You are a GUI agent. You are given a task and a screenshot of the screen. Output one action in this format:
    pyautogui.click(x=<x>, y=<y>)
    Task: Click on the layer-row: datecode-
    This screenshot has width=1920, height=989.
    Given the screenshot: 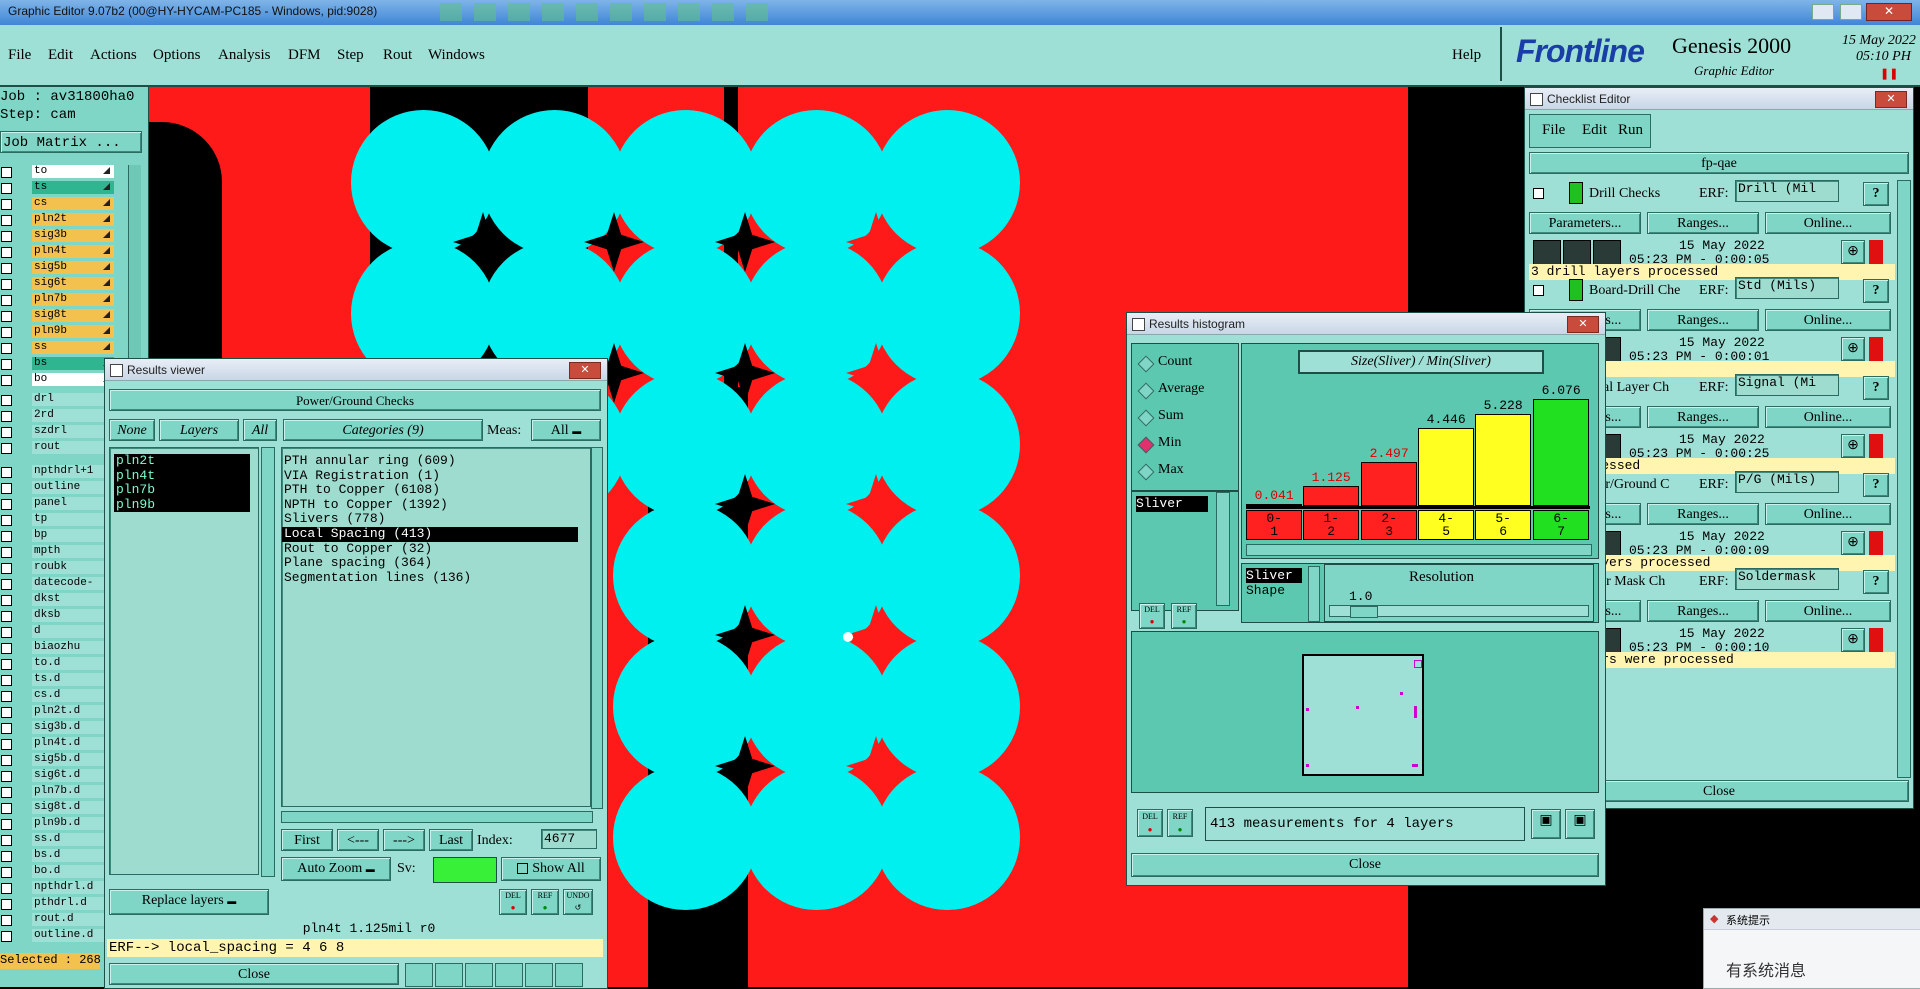 What is the action you would take?
    pyautogui.click(x=60, y=584)
    